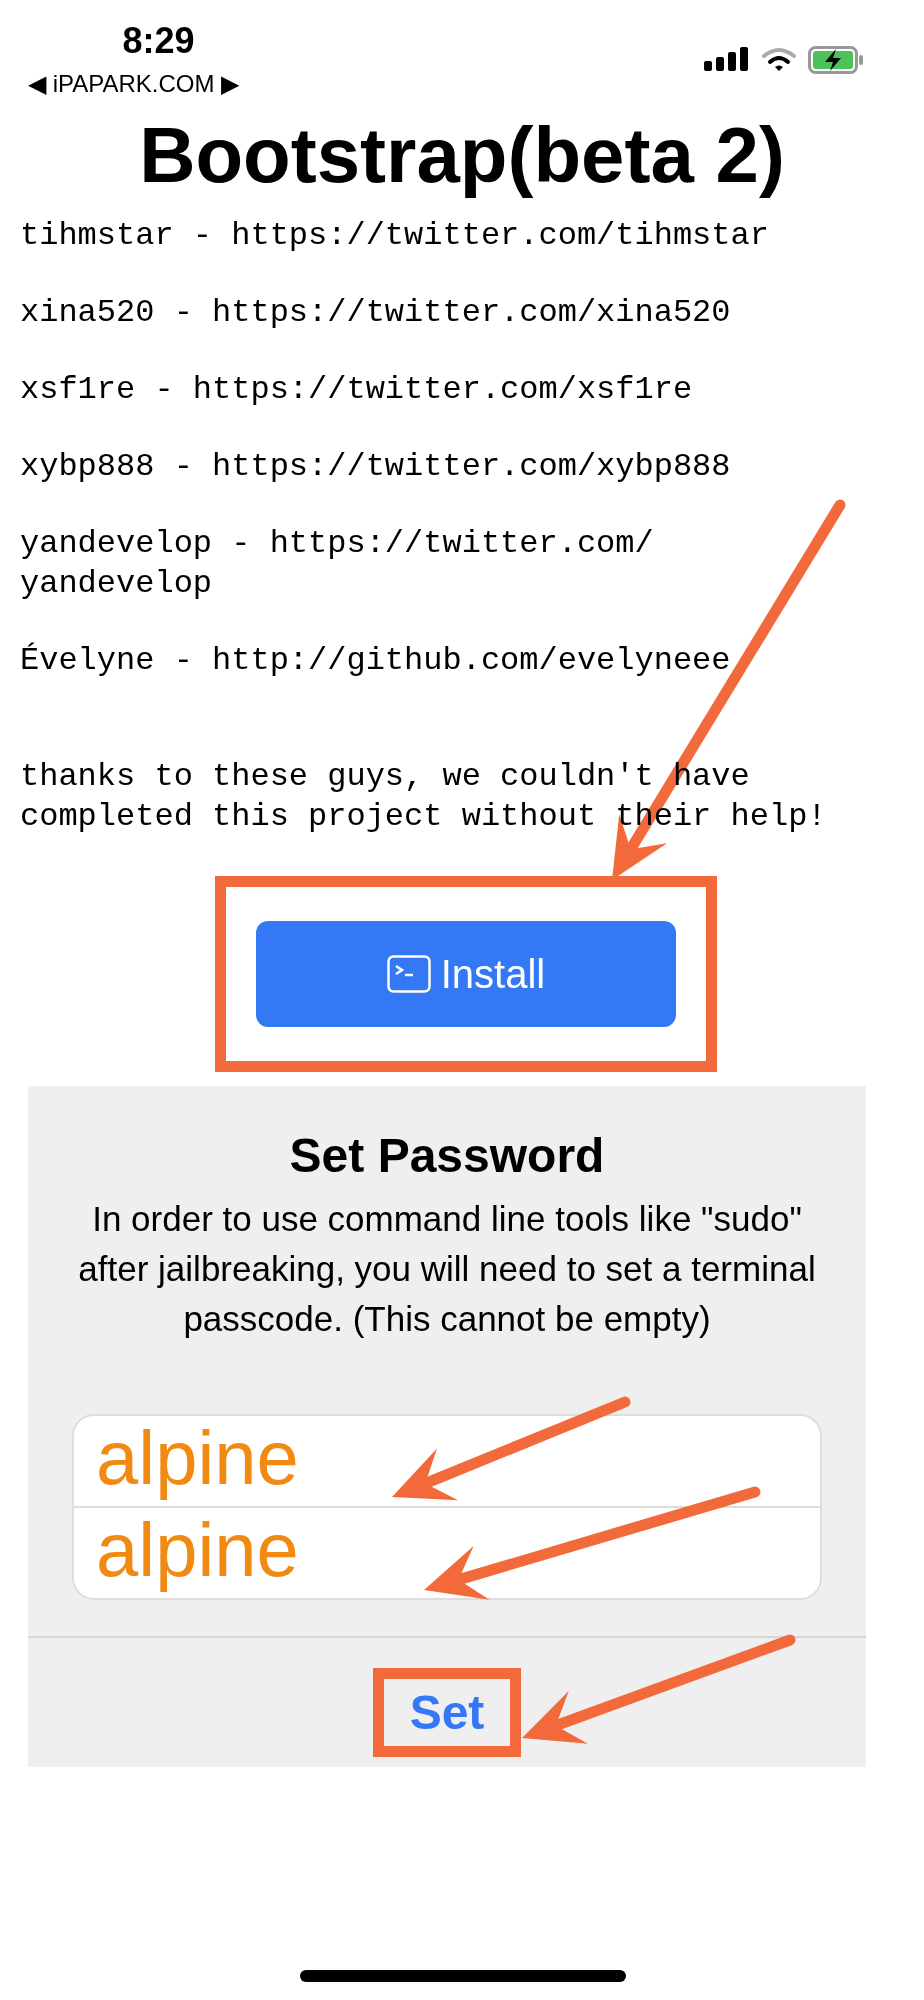  Describe the element at coordinates (376, 313) in the screenshot. I see `credit-text: xina520 - https://twitter.com/xina520` at that location.